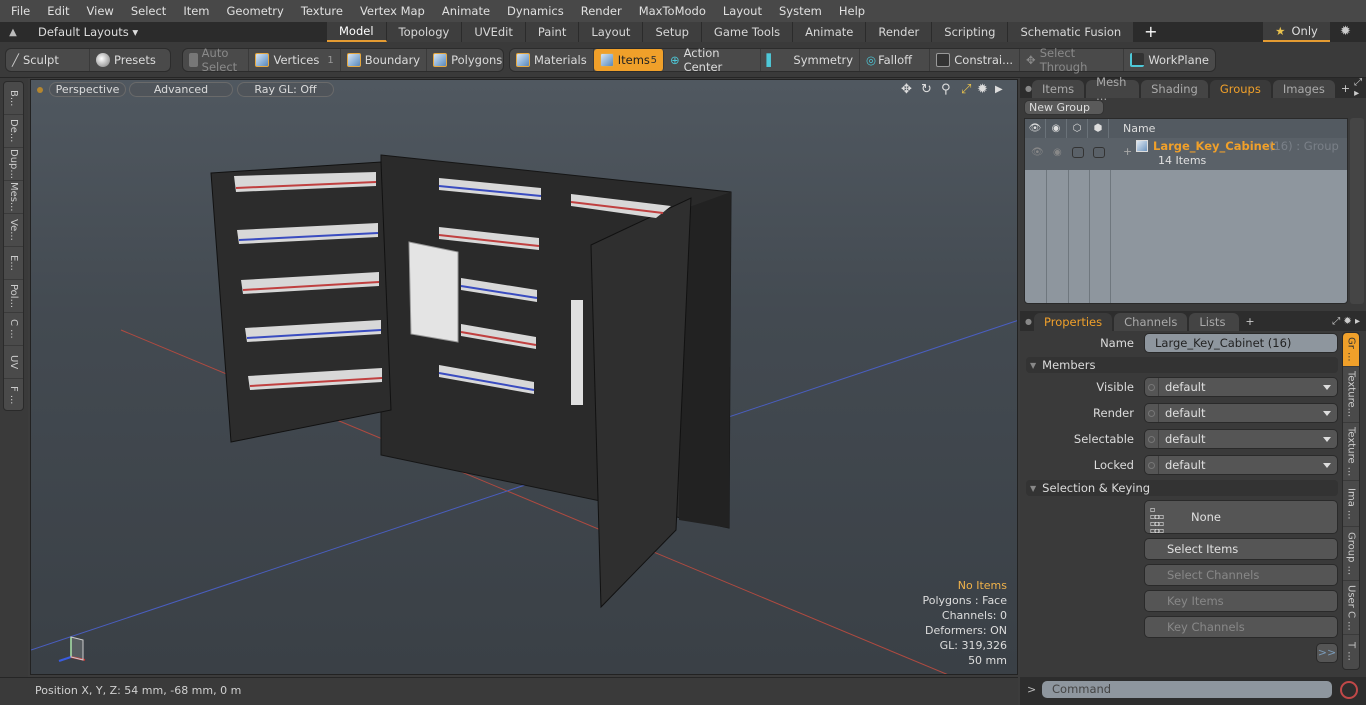 This screenshot has width=1366, height=705. Describe the element at coordinates (100, 11) in the screenshot. I see `menu-view: View` at that location.